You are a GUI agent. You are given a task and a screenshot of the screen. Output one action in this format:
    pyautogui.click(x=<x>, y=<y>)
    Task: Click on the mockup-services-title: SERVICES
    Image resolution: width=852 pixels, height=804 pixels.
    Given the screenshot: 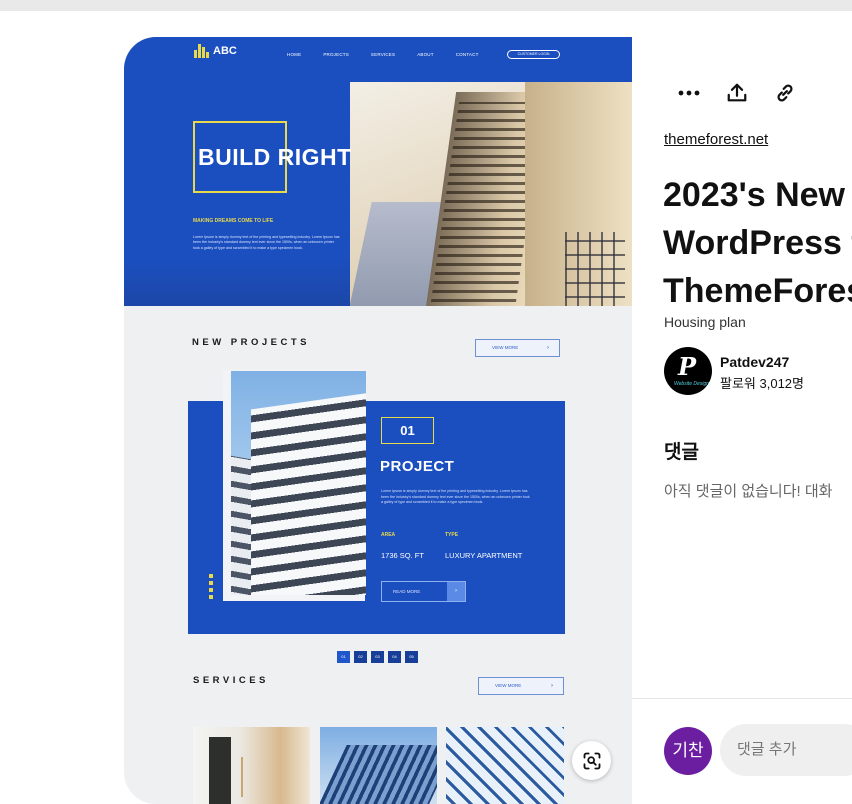 What is the action you would take?
    pyautogui.click(x=231, y=680)
    